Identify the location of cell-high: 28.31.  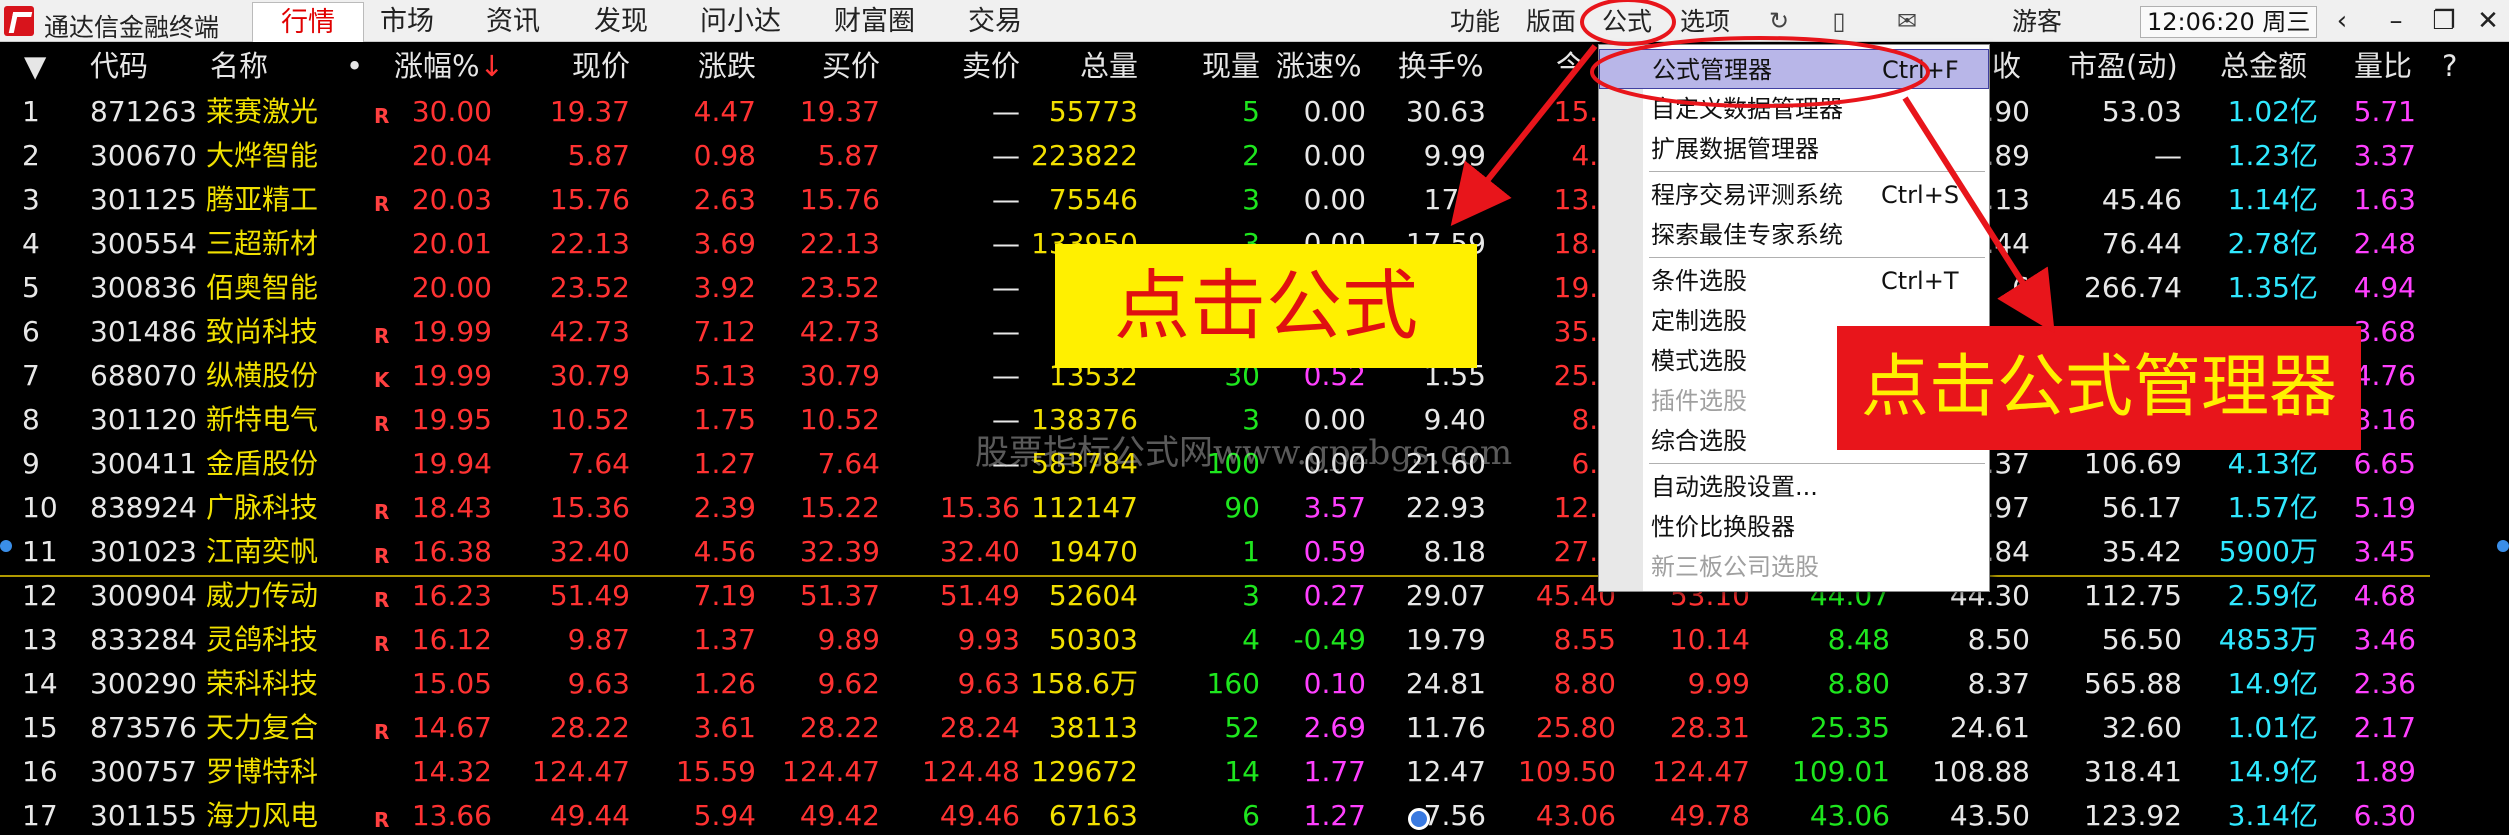
(1709, 727).